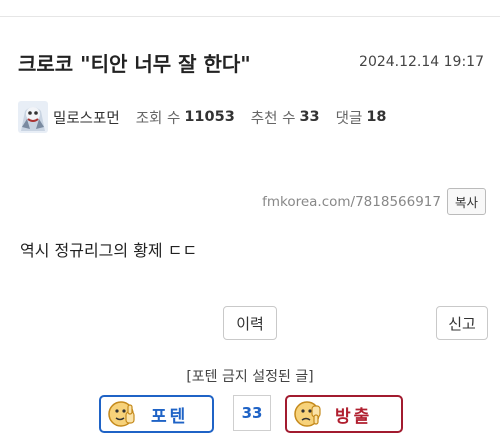 The height and width of the screenshot is (440, 500). I want to click on source-url: fmkorea.com/7818566917, so click(351, 202).